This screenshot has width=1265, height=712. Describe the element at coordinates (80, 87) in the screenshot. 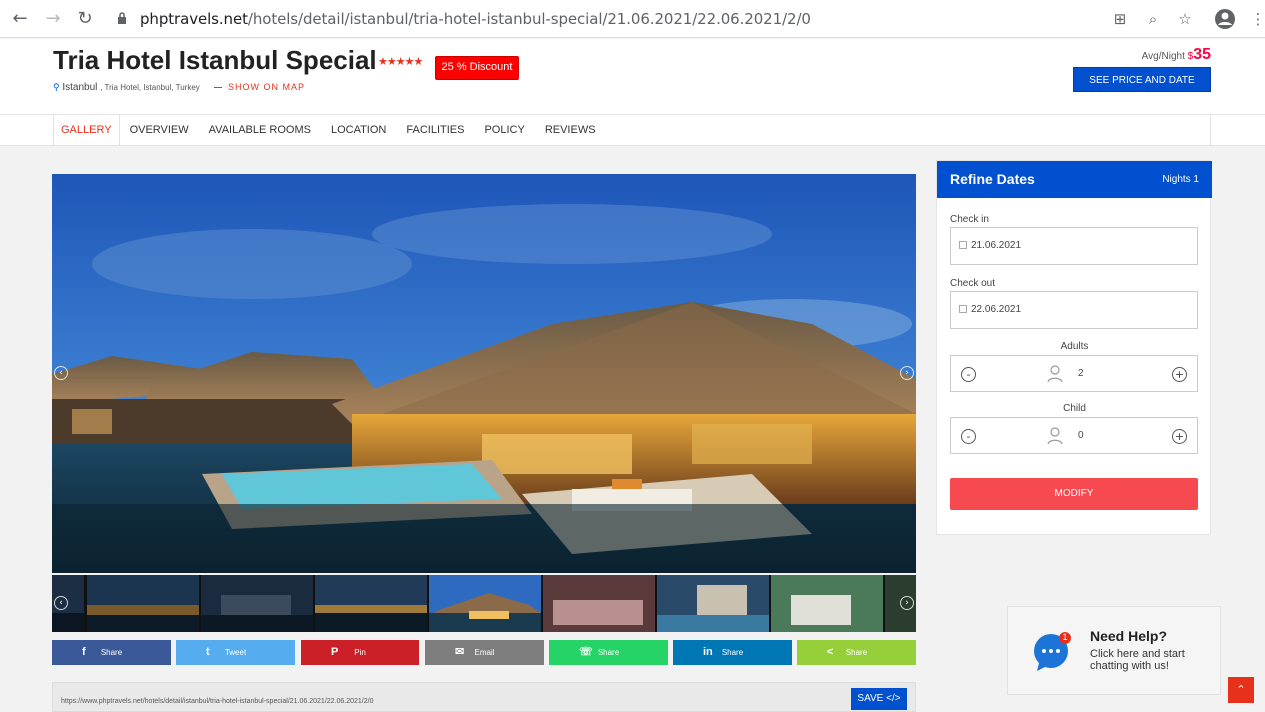

I see `hotel-city: Istanbul` at that location.